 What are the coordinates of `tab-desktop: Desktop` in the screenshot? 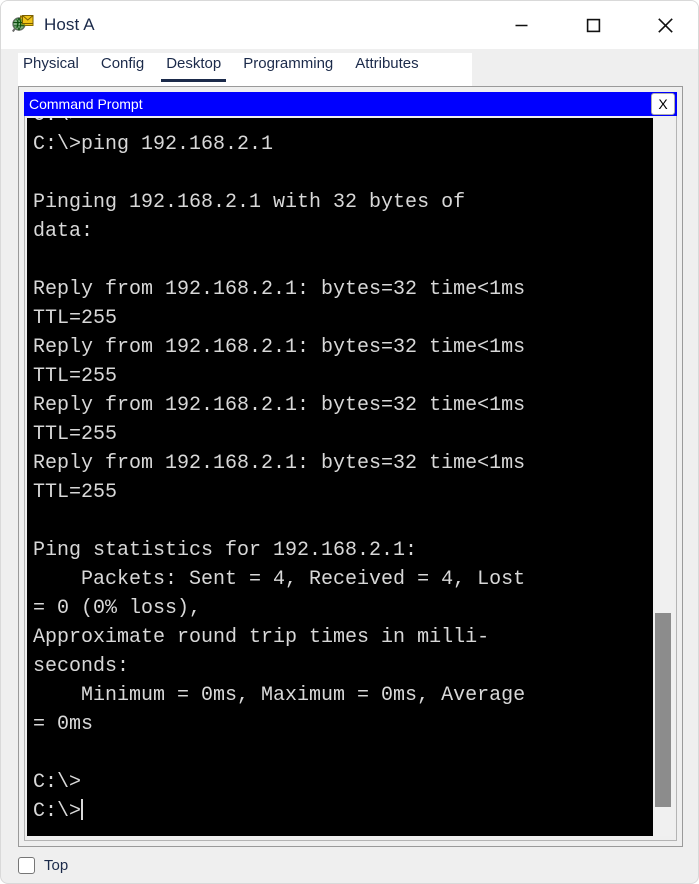 It's located at (194, 69).